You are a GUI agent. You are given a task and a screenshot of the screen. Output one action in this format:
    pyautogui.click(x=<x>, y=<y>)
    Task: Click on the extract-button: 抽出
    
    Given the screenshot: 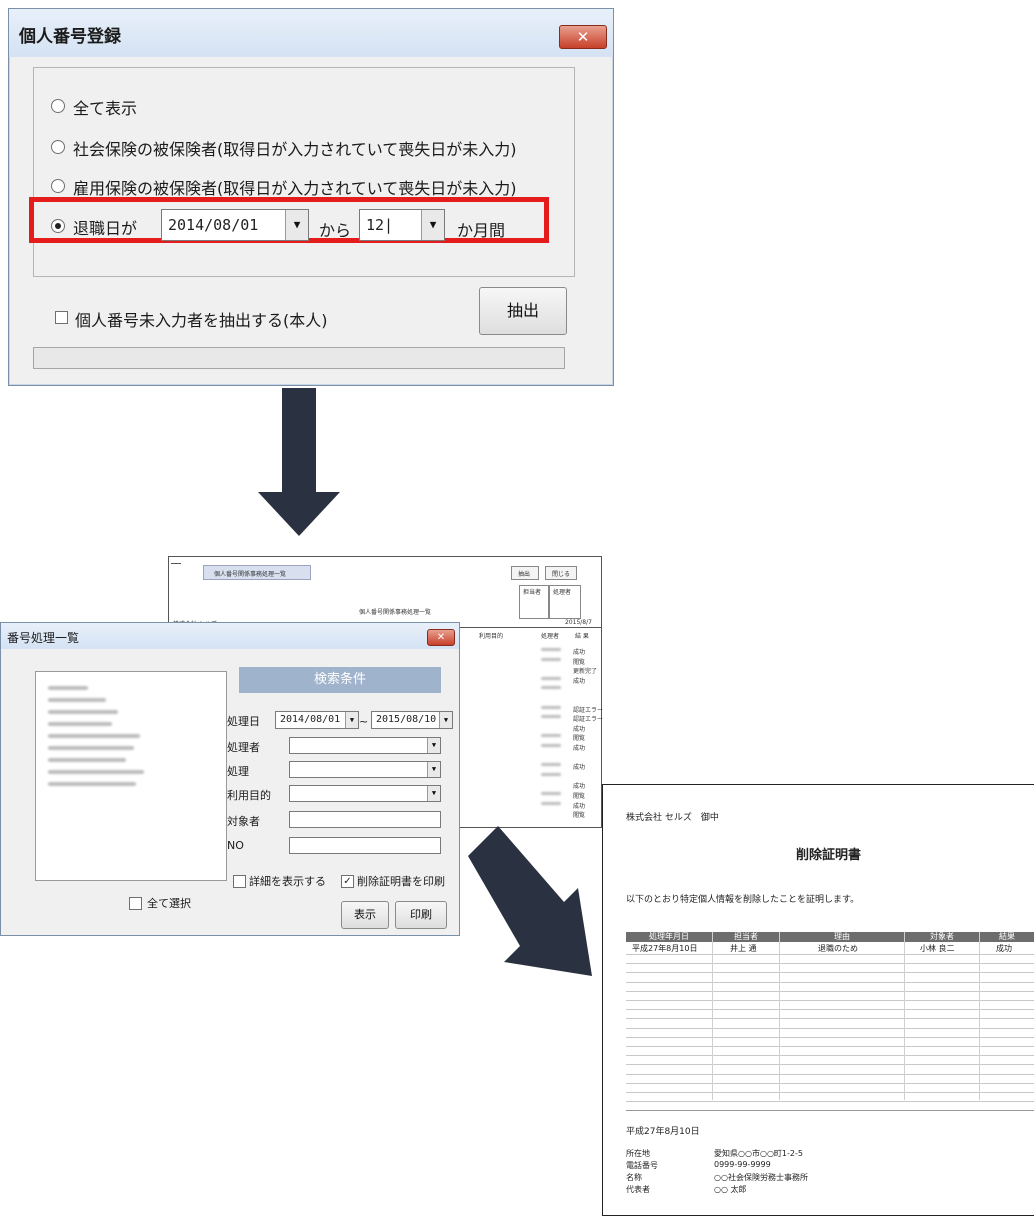 What is the action you would take?
    pyautogui.click(x=523, y=311)
    